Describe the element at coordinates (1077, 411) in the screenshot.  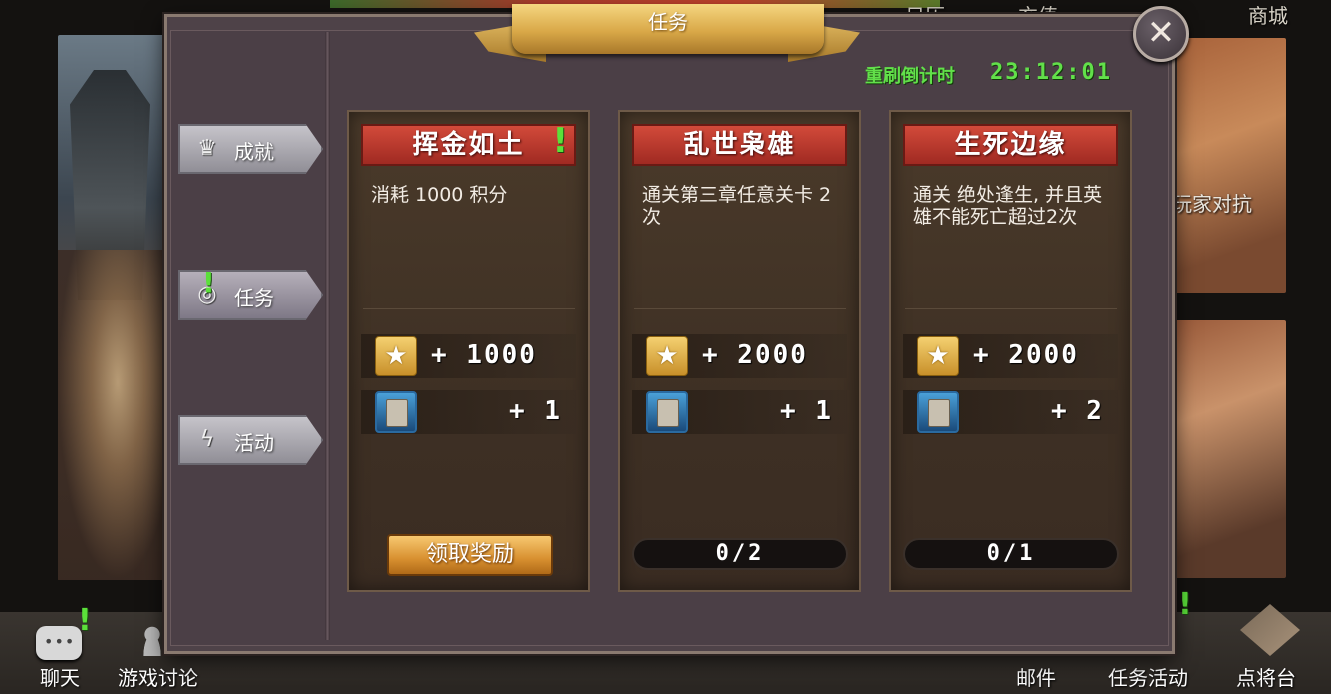
I see `reward-value: + 2` at that location.